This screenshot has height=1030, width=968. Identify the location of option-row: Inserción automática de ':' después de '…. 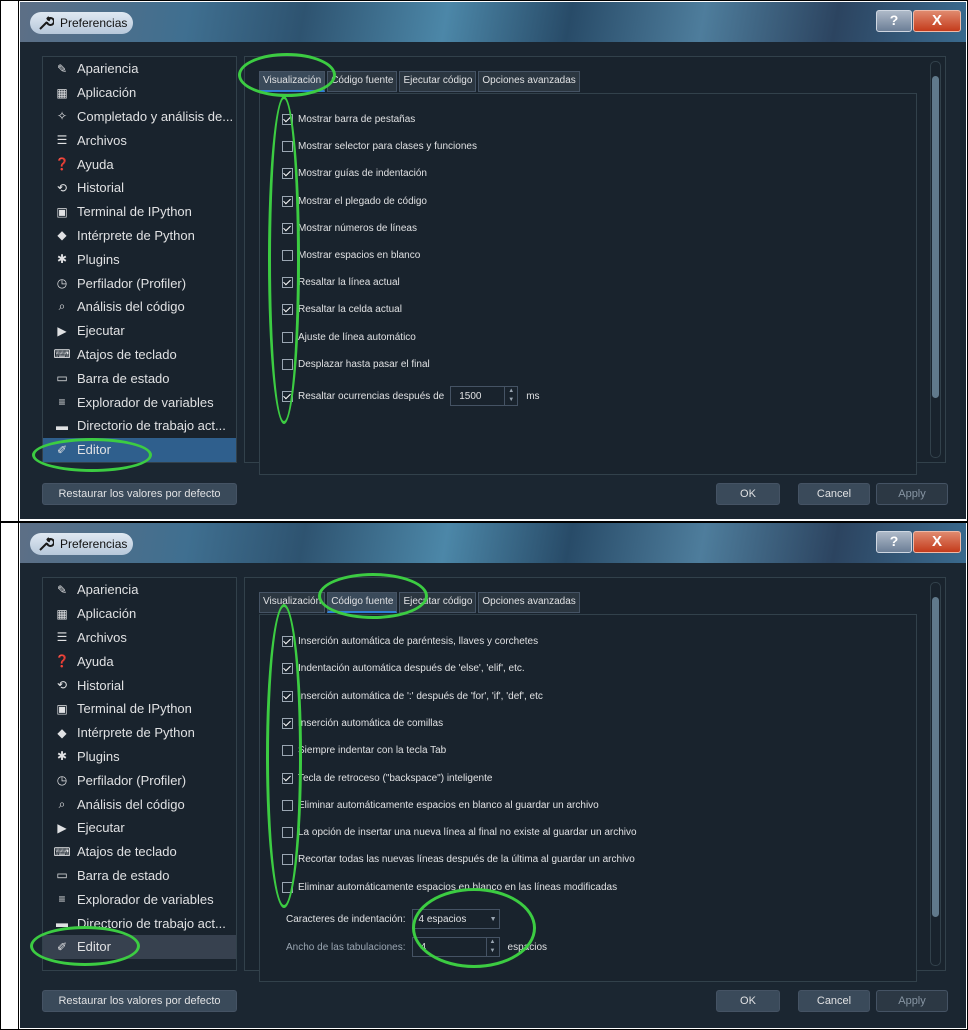
(412, 696).